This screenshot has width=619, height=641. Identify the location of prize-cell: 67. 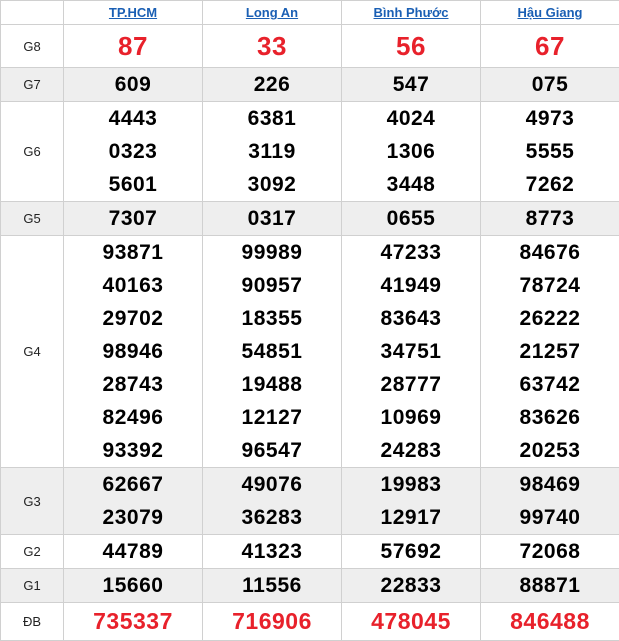
(550, 46).